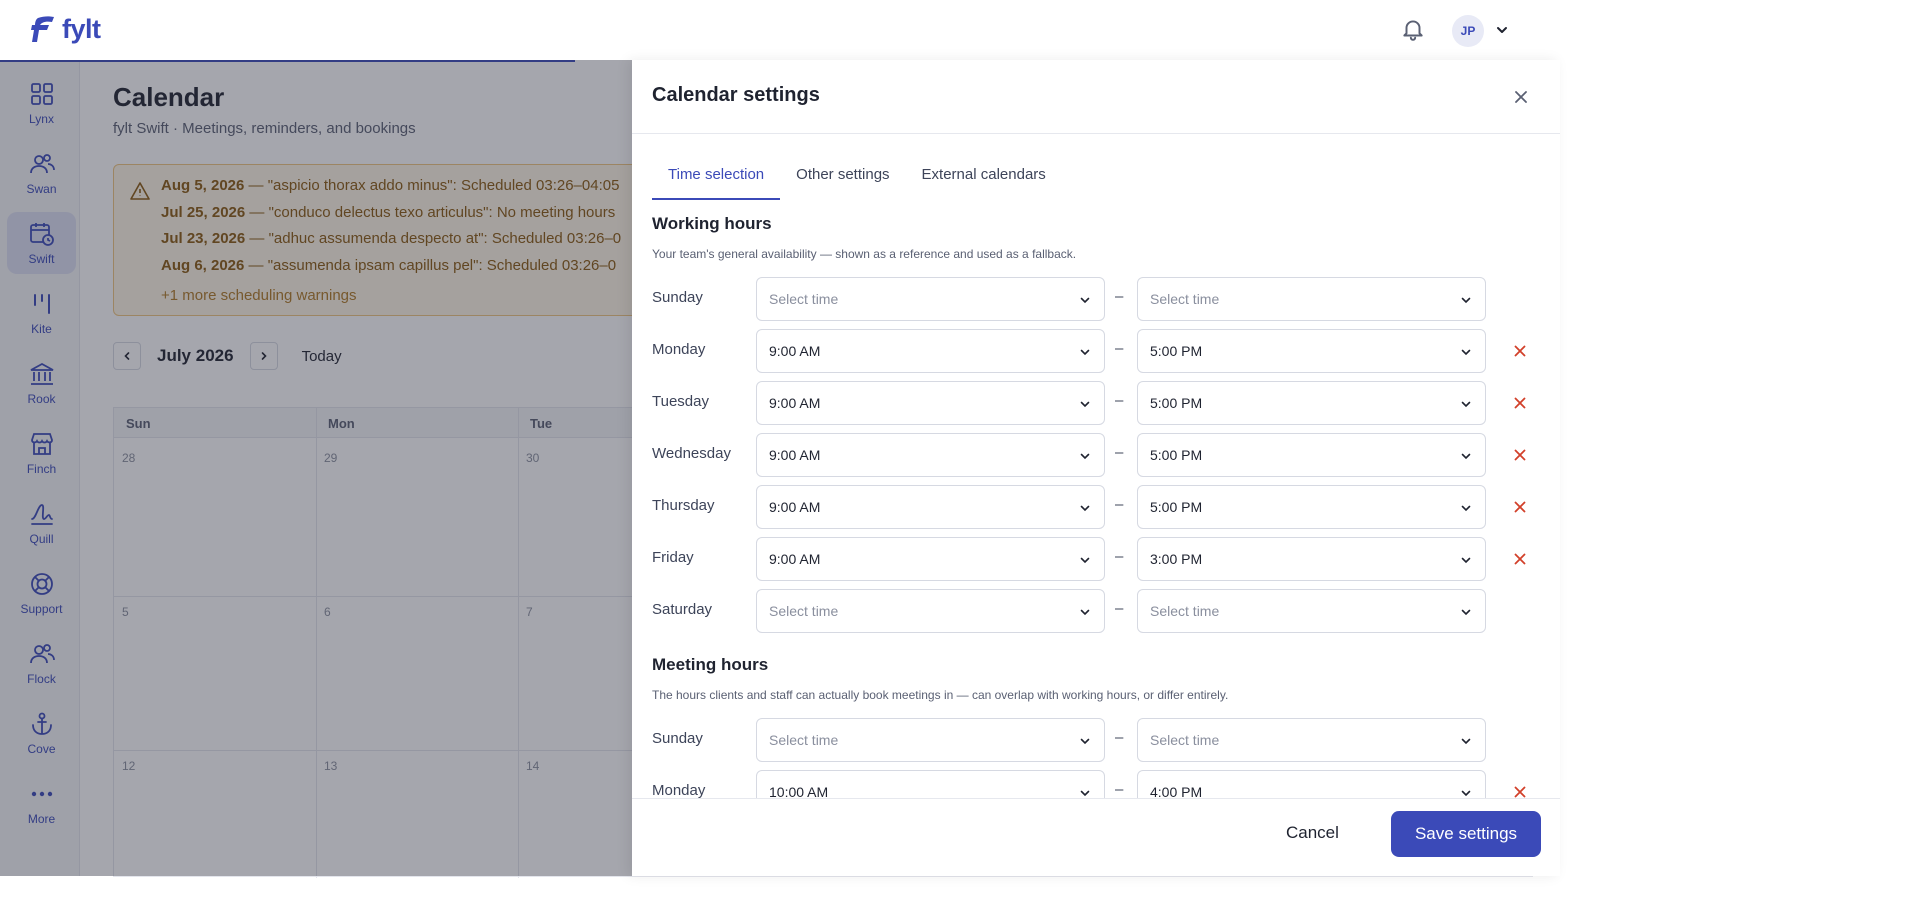 The height and width of the screenshot is (900, 1920). I want to click on working-hours-row-sunday: Sunday Select time – Select time, so click(1092, 299).